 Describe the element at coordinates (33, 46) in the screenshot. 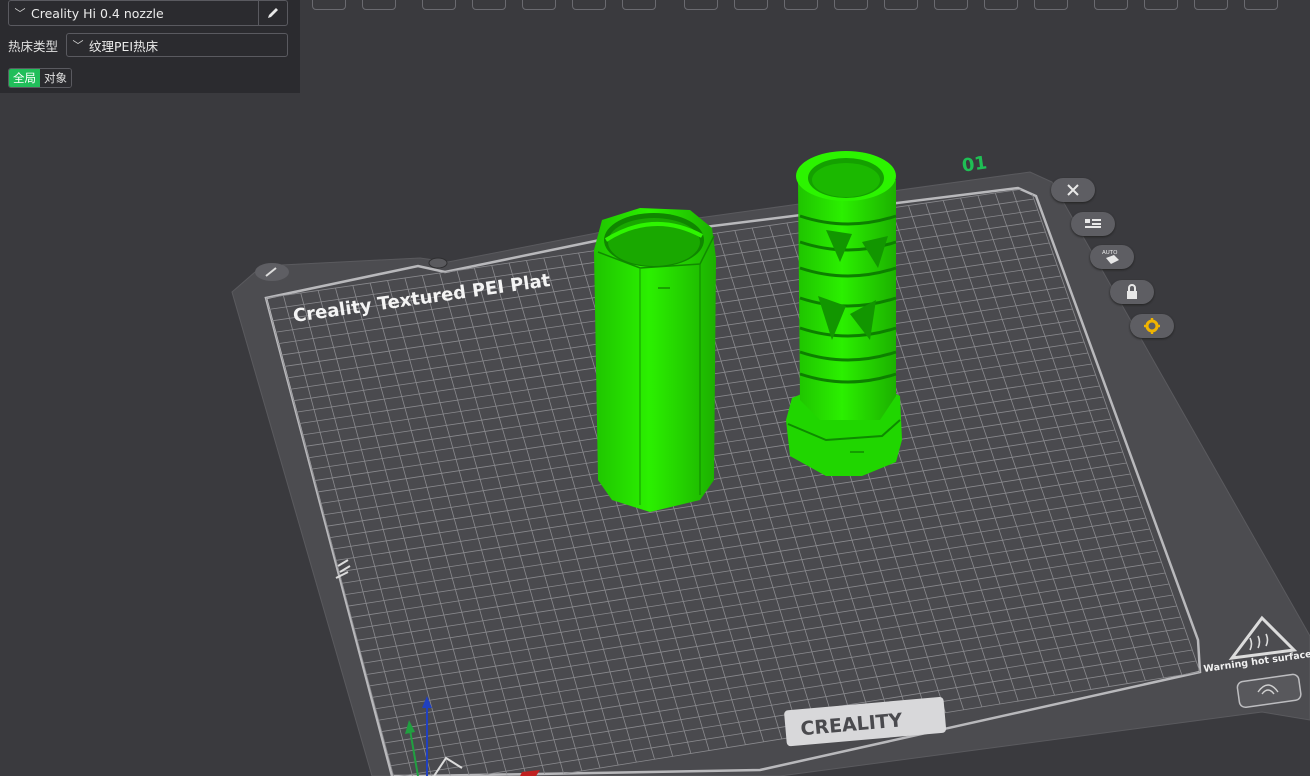

I see `bed-type-label: 热床类型` at that location.